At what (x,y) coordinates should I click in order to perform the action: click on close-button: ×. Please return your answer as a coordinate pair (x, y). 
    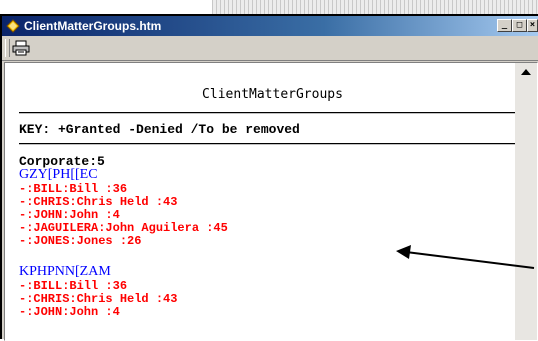
    Looking at the image, I should click on (532, 25).